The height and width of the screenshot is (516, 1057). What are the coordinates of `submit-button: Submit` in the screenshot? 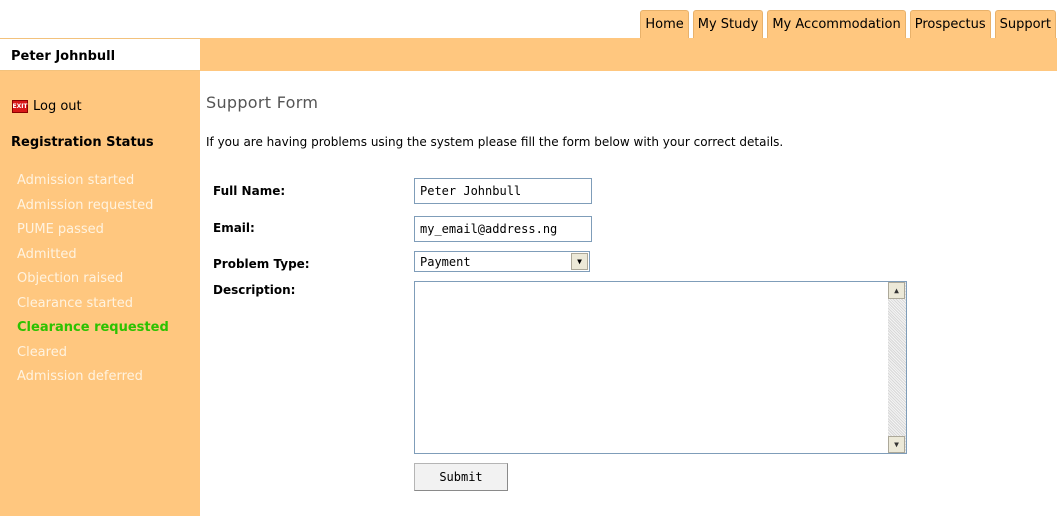 It's located at (461, 477).